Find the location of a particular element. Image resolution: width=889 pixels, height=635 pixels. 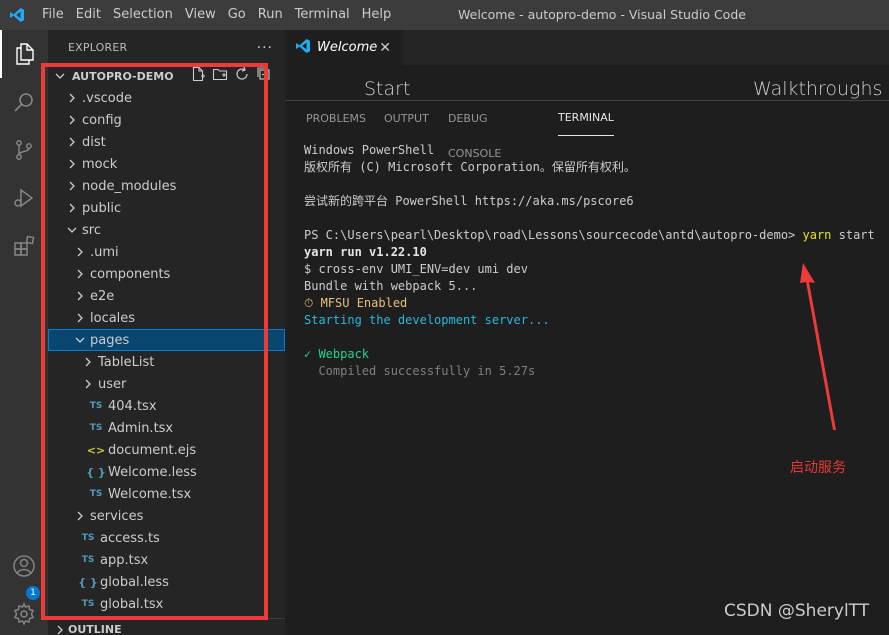

tree-folder: node_modules is located at coordinates (166, 186).